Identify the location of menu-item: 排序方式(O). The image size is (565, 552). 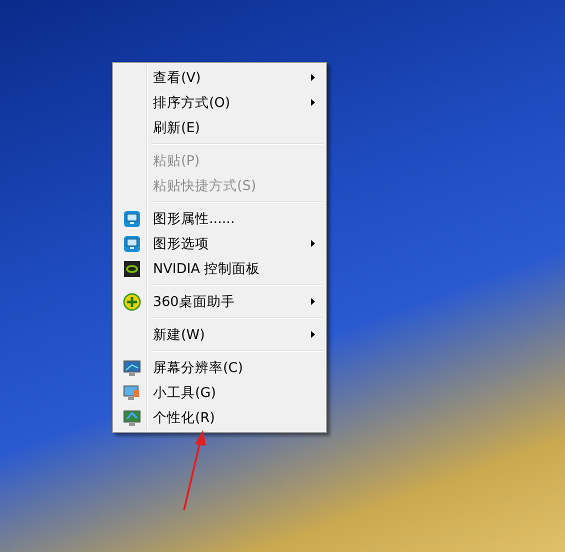
(219, 102).